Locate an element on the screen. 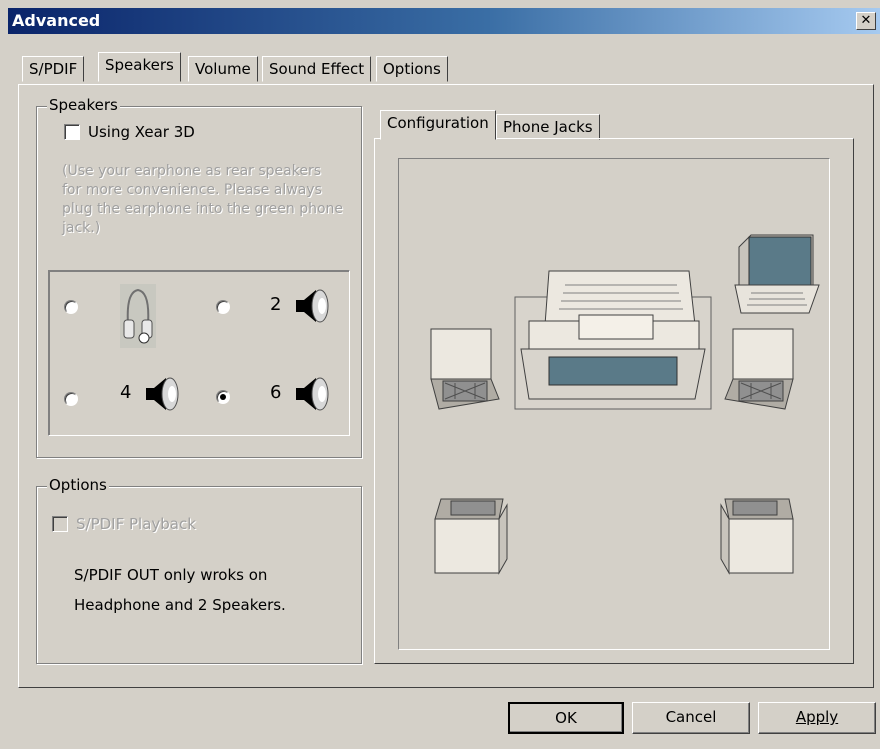  tab-configuration: Configuration is located at coordinates (438, 125).